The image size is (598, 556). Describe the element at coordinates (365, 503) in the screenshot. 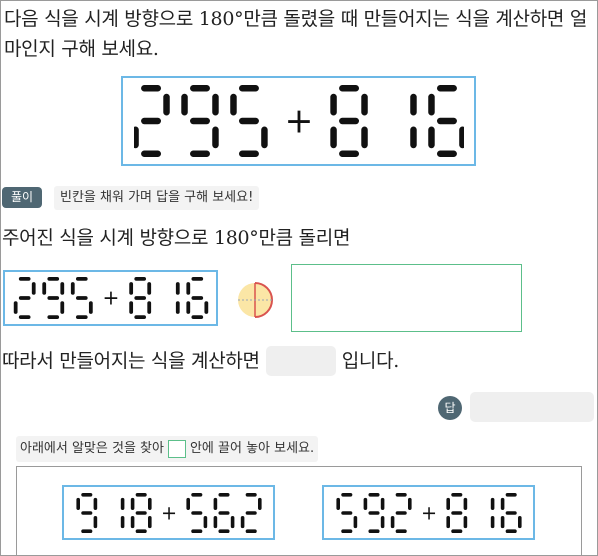

I see `choice-card-2-display-left-digit-1-seg-f` at that location.